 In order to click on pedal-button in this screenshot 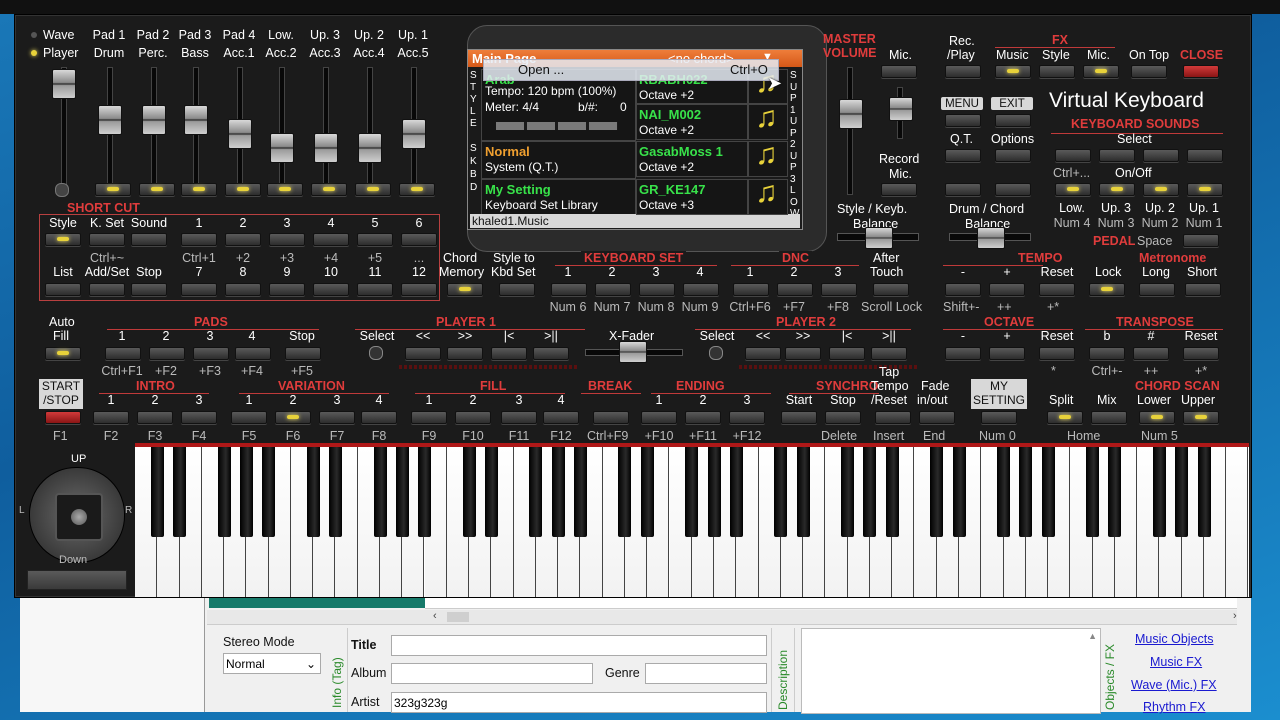, I will do `click(1201, 240)`.